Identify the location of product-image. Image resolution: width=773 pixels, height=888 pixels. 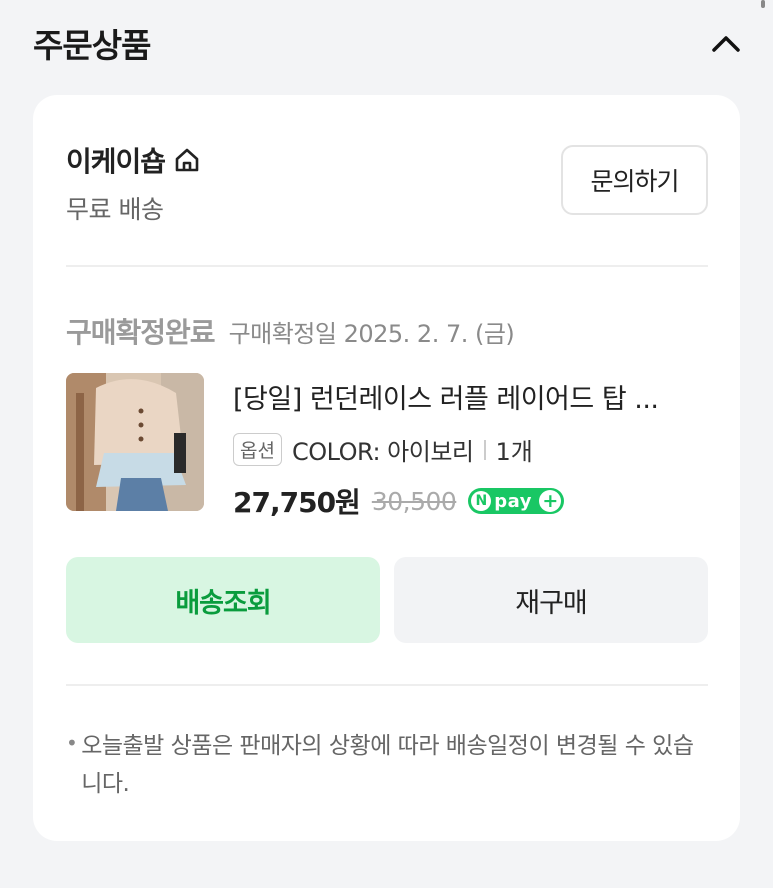
(135, 442).